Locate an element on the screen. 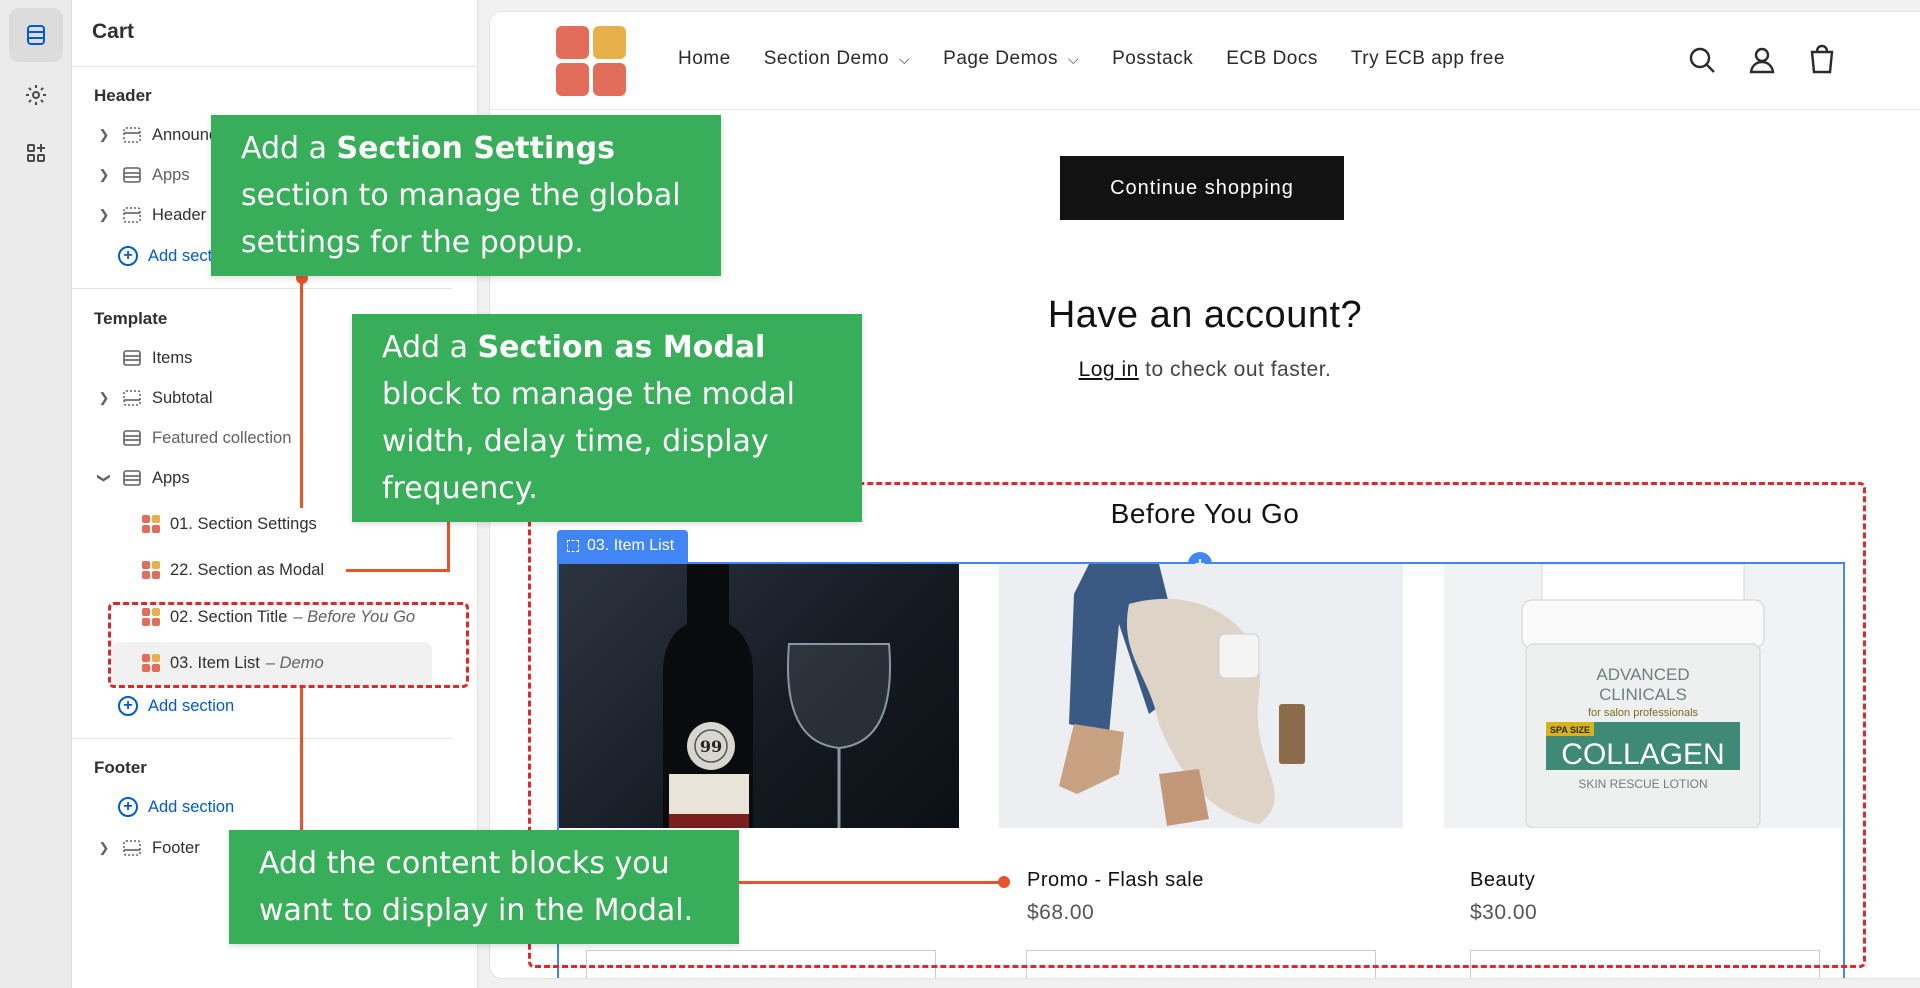 This screenshot has width=1920, height=988. continue-shopping-button: Continue shopping is located at coordinates (1202, 188).